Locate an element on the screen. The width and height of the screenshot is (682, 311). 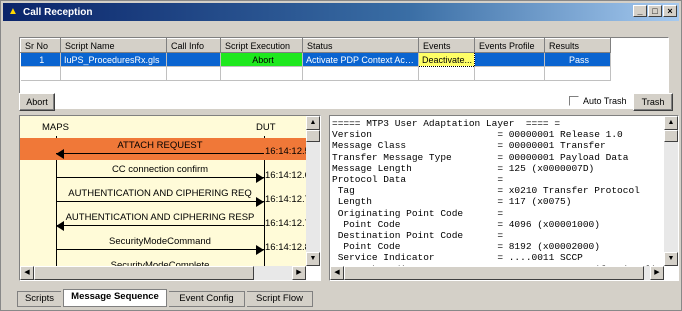
message-label: AUTHENTICATION AND CIPHERING REQ is located at coordinates (160, 193).